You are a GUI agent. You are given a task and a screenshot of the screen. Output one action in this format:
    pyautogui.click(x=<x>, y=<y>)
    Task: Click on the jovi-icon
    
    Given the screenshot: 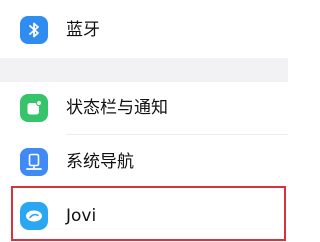 What is the action you would take?
    pyautogui.click(x=34, y=216)
    